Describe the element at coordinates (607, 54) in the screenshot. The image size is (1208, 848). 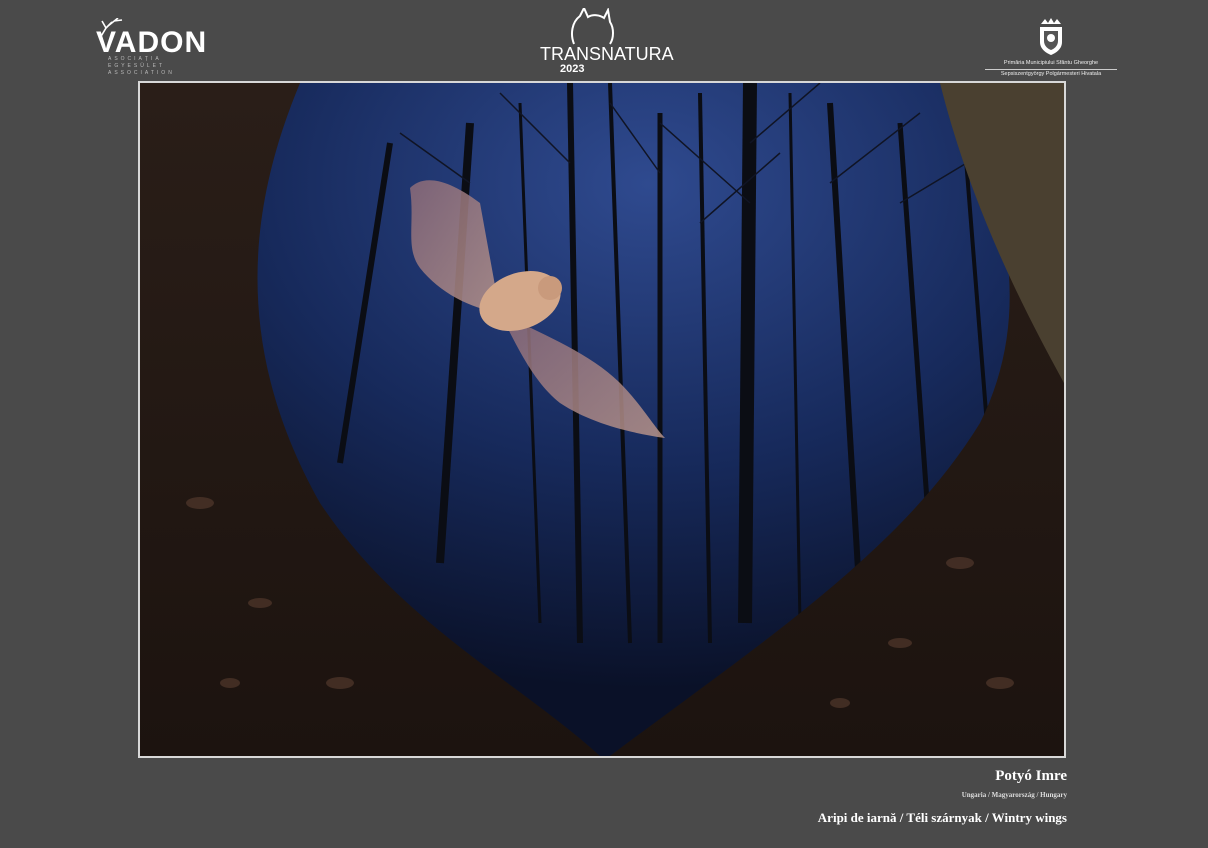
I see `transnatura-logo-text: TRANSNATURA` at that location.